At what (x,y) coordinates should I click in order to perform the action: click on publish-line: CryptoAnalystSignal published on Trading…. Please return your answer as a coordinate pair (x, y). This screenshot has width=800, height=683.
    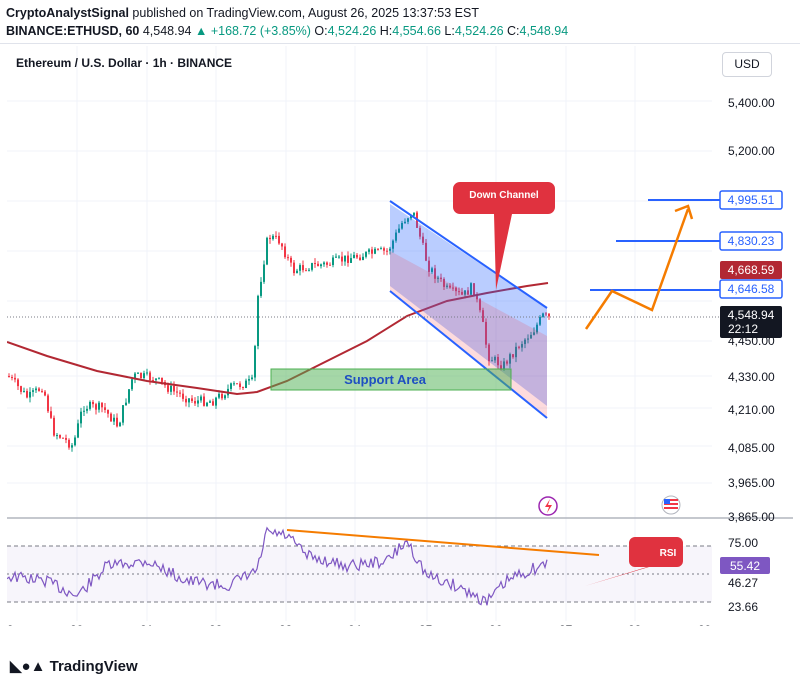
    Looking at the image, I should click on (242, 13).